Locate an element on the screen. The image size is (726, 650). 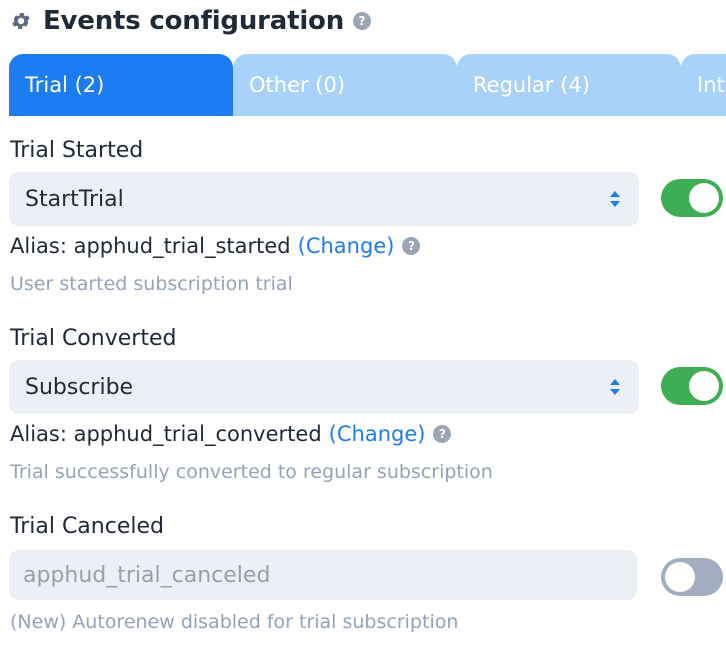
trial-started-description: User started subscription trial is located at coordinates (151, 284).